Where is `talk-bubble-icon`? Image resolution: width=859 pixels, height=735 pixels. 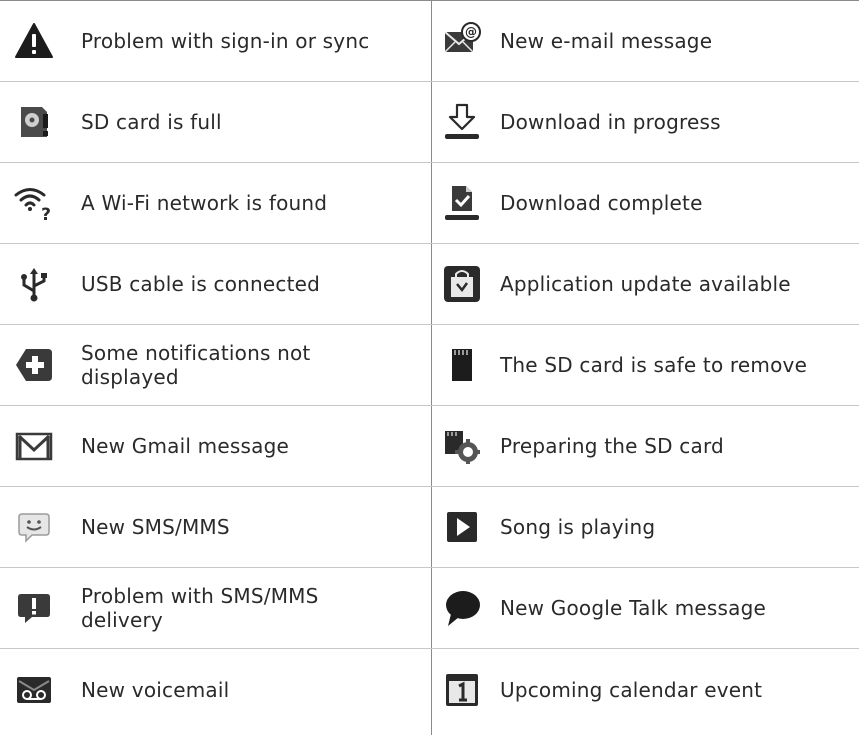
talk-bubble-icon is located at coordinates (462, 608).